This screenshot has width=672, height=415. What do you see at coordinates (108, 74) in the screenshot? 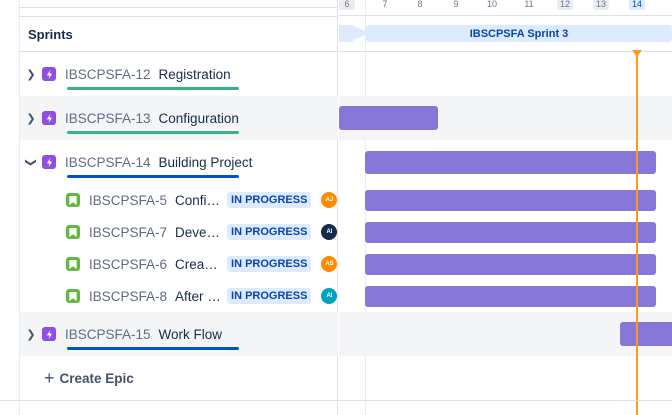
I see `issue-key: IBSCPSFA-12` at bounding box center [108, 74].